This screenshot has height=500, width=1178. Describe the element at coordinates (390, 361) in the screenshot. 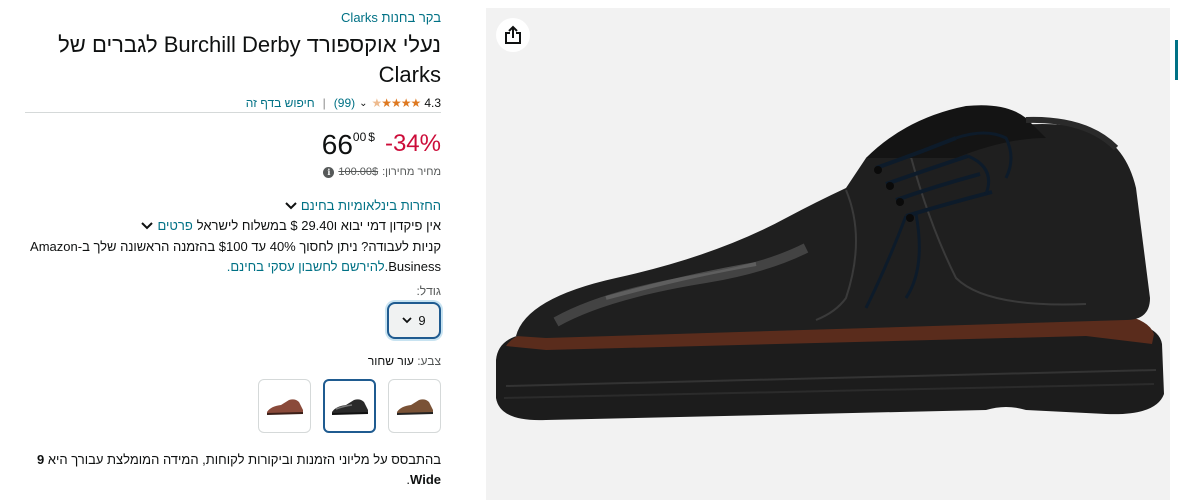

I see `color-value: עור שחור` at that location.